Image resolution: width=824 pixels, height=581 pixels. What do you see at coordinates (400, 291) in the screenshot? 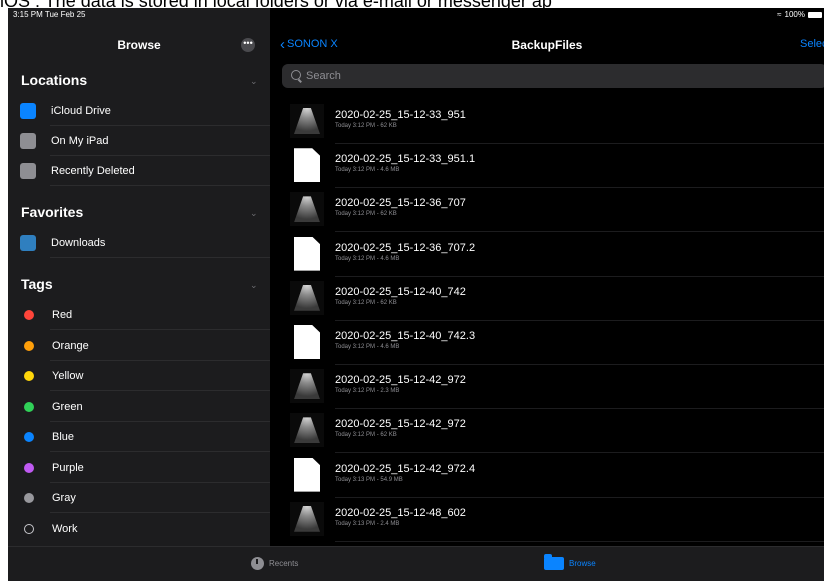
I see `file-name: 2020-02-25_15-12-40_742` at bounding box center [400, 291].